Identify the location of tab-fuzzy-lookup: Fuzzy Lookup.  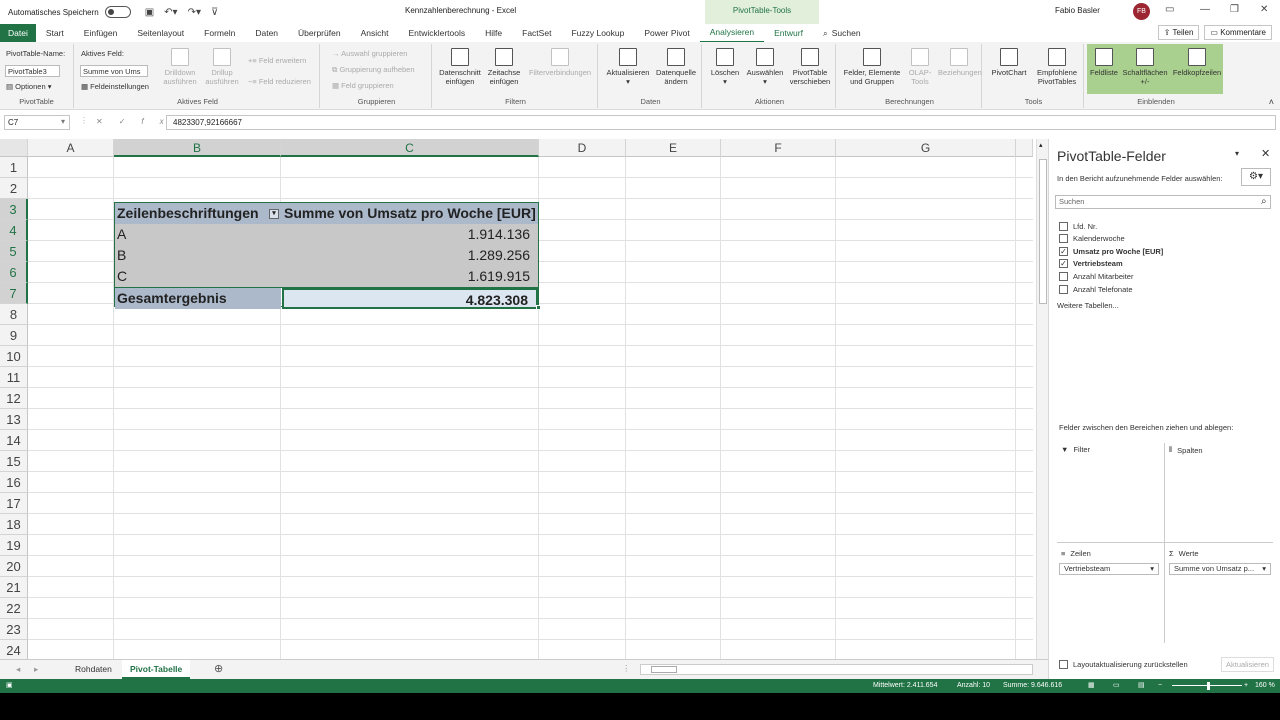
(597, 33).